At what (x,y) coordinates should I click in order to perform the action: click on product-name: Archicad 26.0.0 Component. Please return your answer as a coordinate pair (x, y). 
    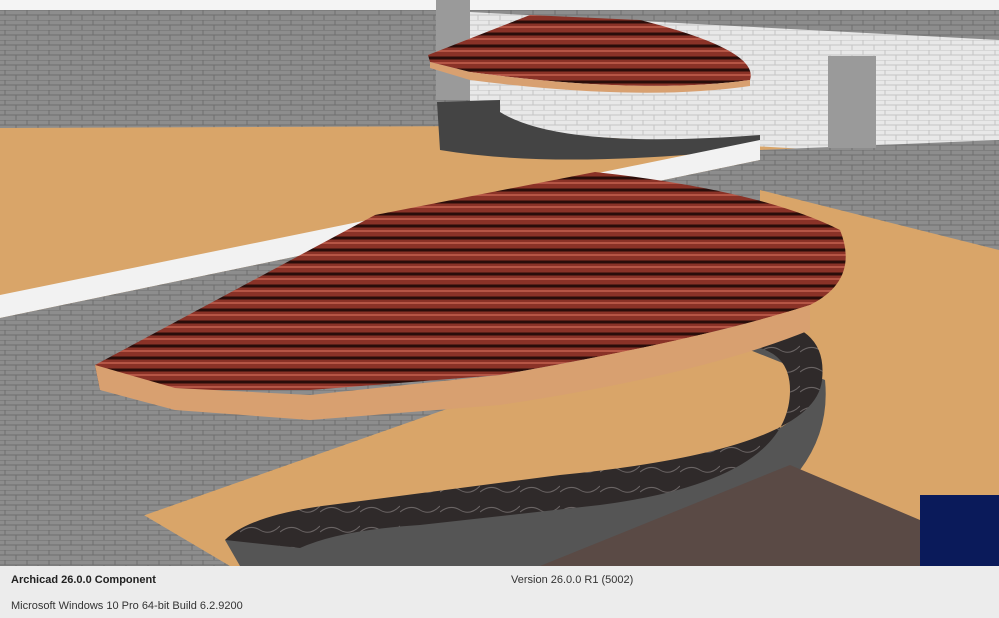
    Looking at the image, I should click on (83, 580).